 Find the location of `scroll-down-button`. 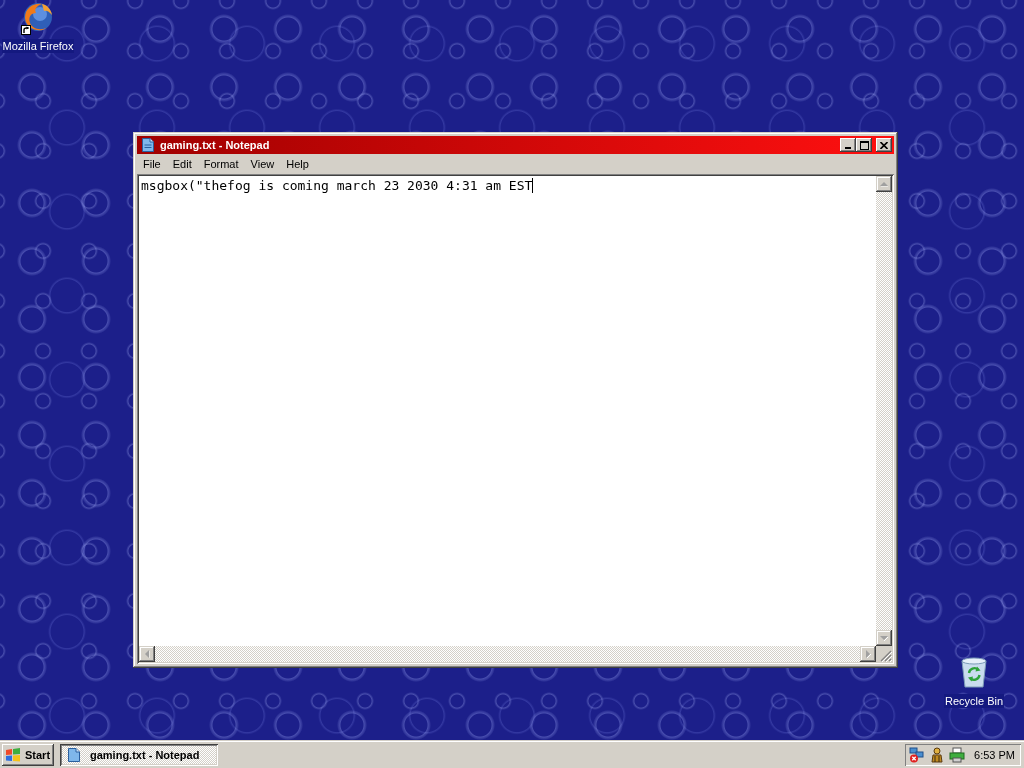

scroll-down-button is located at coordinates (884, 638).